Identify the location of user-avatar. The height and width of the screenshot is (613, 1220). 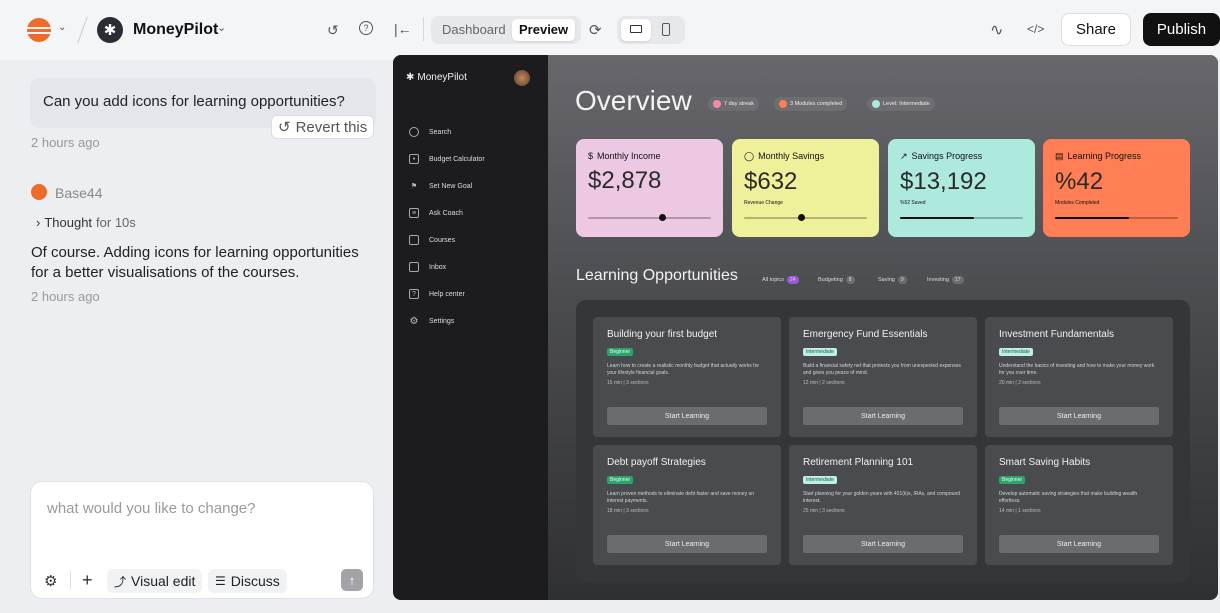
(522, 78).